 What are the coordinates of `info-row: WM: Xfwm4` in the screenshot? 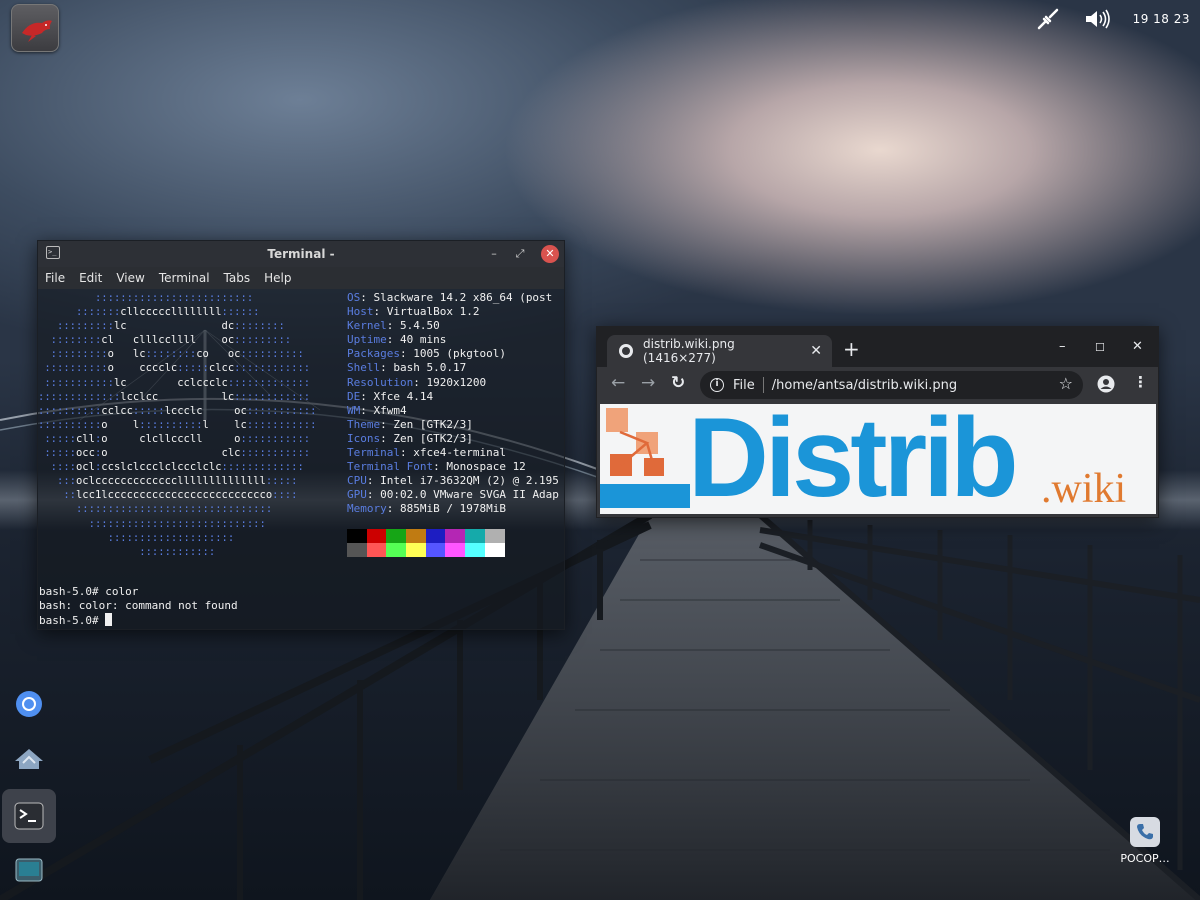 It's located at (453, 411).